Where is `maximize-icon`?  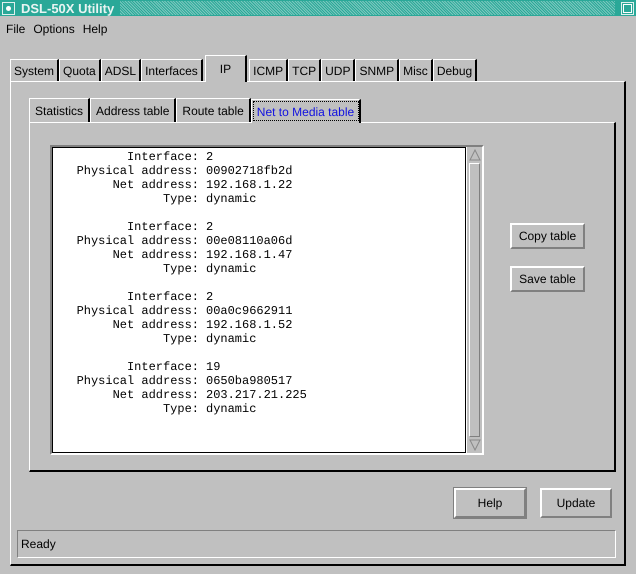 maximize-icon is located at coordinates (627, 8).